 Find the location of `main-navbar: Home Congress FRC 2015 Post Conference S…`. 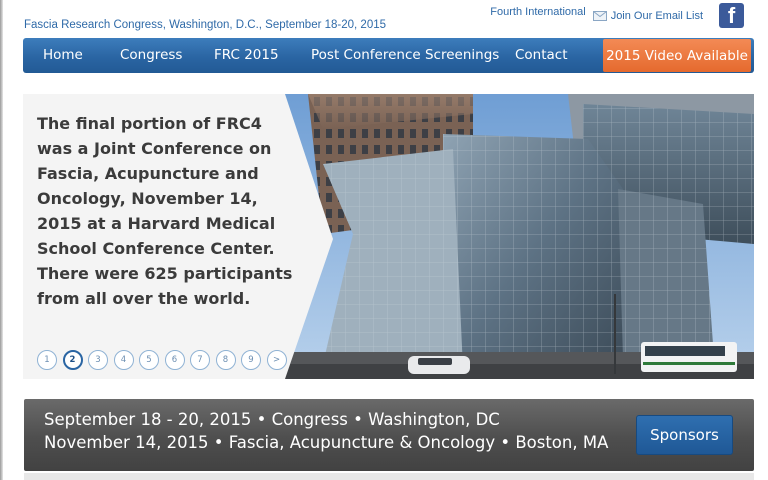

main-navbar: Home Congress FRC 2015 Post Conference S… is located at coordinates (388, 55).